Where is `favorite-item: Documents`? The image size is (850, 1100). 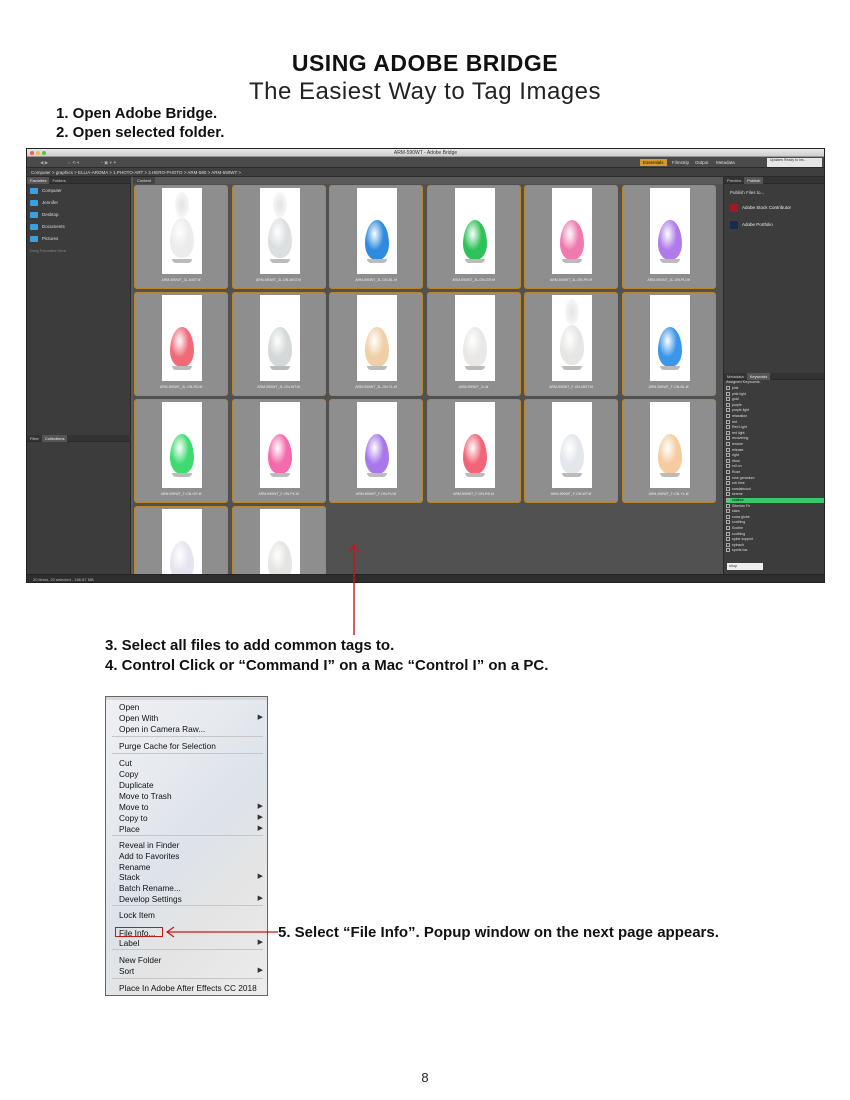
favorite-item: Documents is located at coordinates (47, 227).